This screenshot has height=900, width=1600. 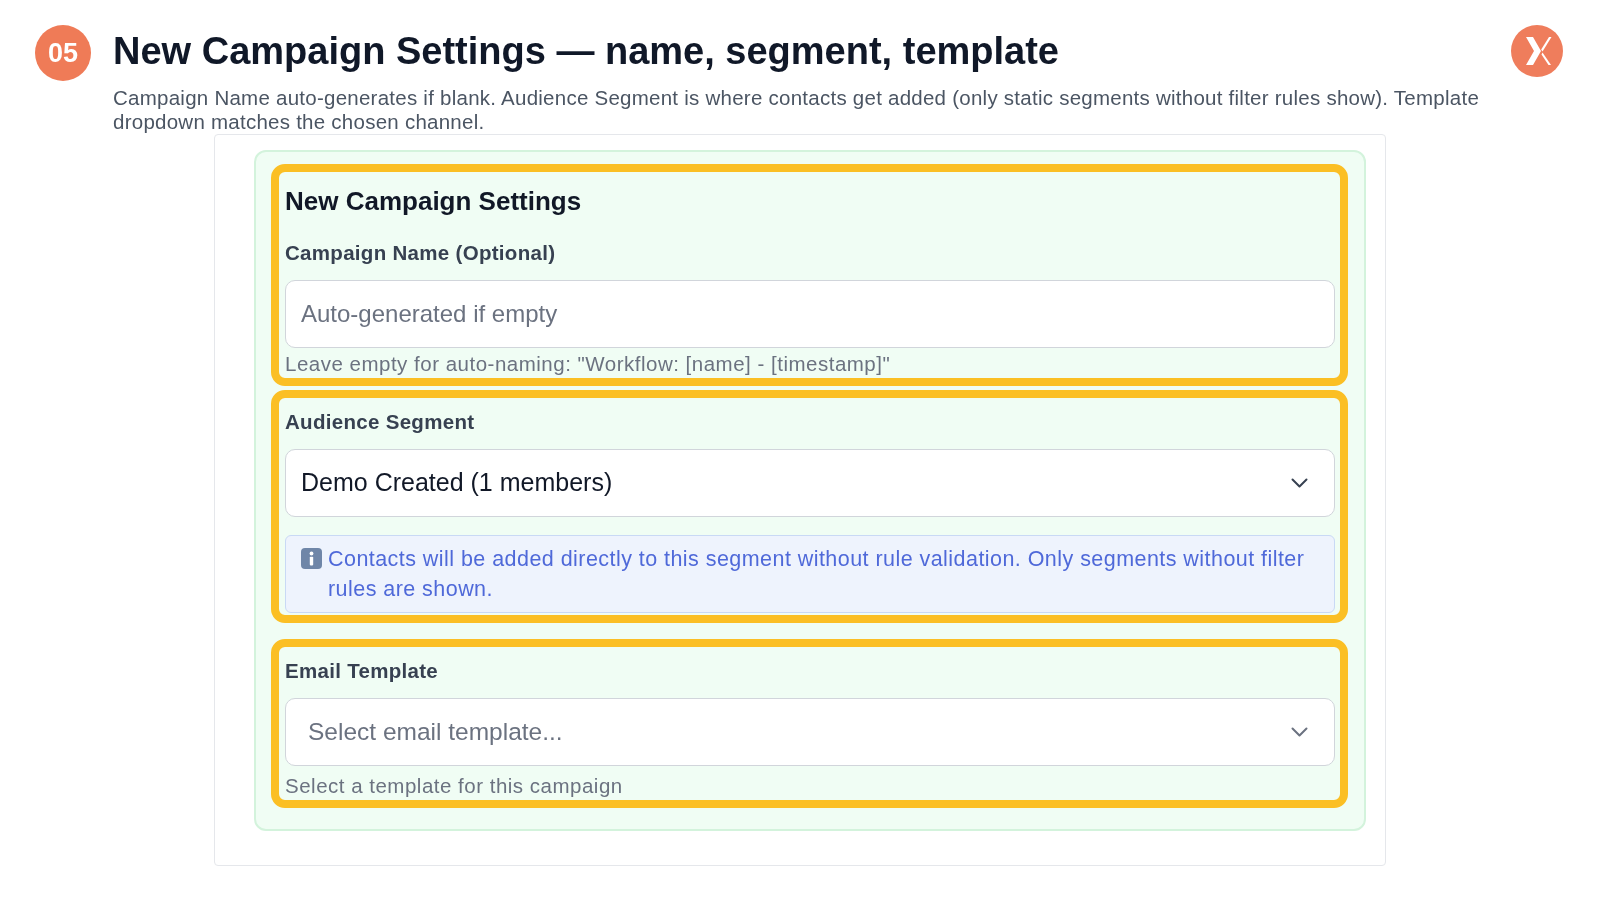 What do you see at coordinates (380, 422) in the screenshot?
I see `field-label: Audience Segment` at bounding box center [380, 422].